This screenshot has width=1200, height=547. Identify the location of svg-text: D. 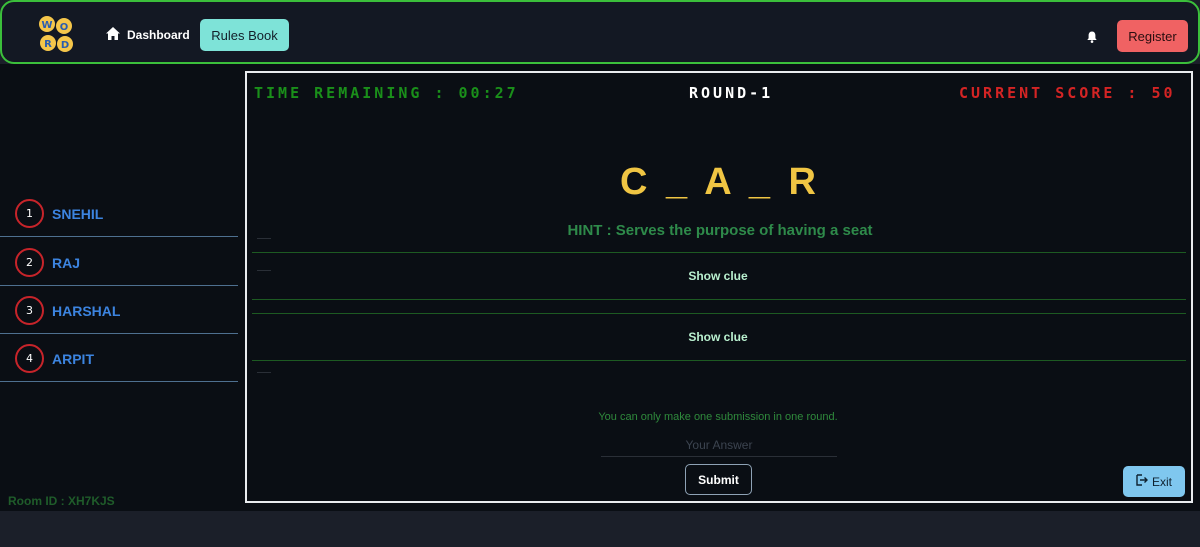
(65, 45).